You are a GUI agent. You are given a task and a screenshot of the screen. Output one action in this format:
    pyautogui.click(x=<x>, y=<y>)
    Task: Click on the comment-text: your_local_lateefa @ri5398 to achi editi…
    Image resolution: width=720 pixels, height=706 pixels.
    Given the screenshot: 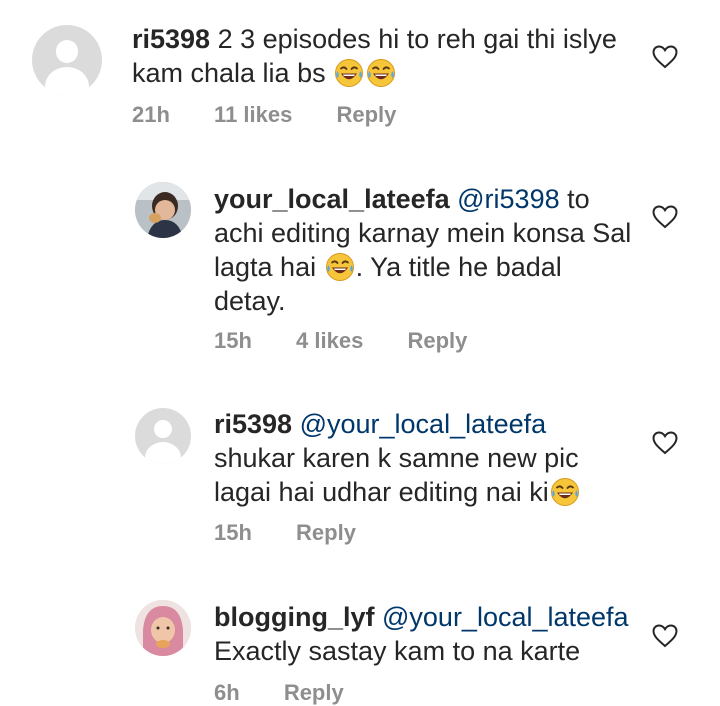 What is the action you would take?
    pyautogui.click(x=424, y=250)
    